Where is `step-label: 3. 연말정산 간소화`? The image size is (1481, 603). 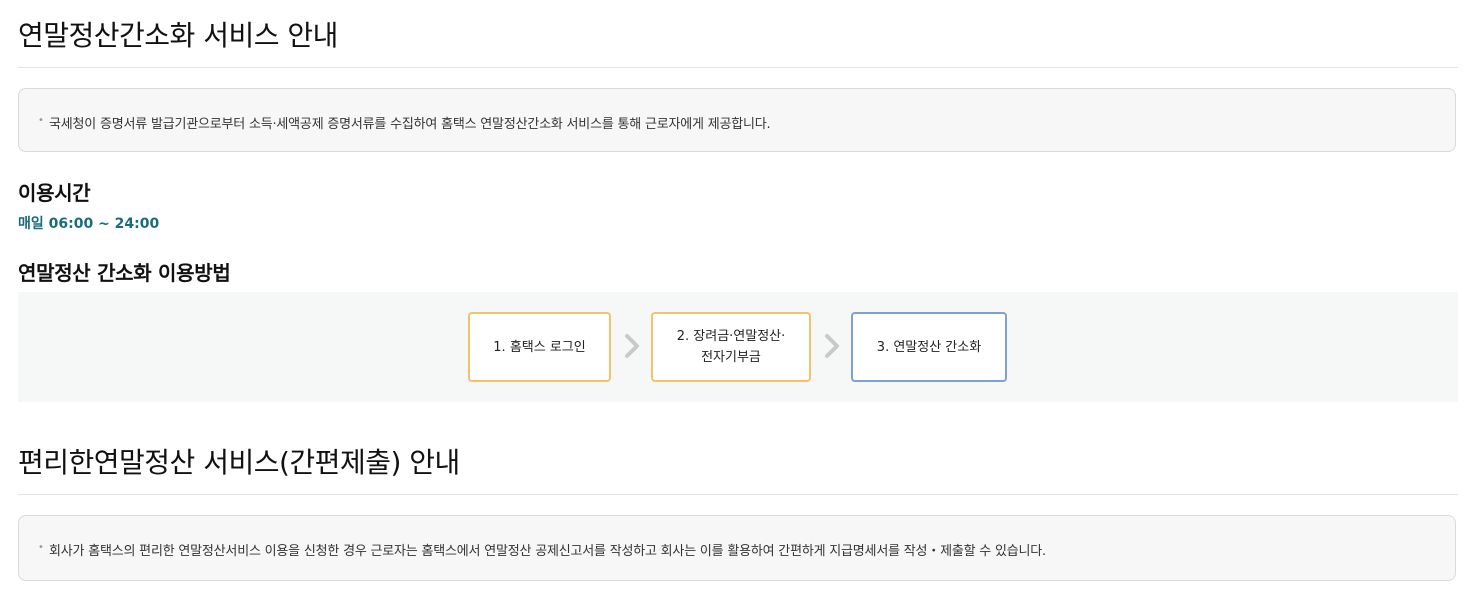 step-label: 3. 연말정산 간소화 is located at coordinates (929, 347).